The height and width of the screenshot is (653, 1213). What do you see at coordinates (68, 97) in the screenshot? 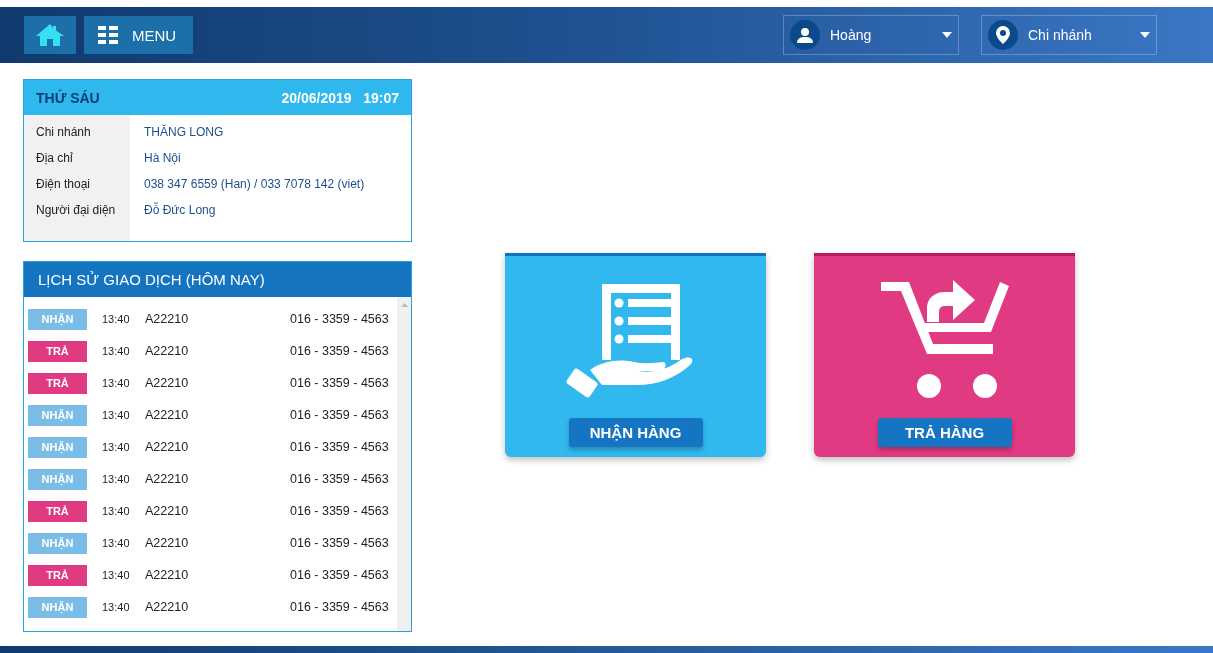
I see `weekday: THỨ SÁU` at bounding box center [68, 97].